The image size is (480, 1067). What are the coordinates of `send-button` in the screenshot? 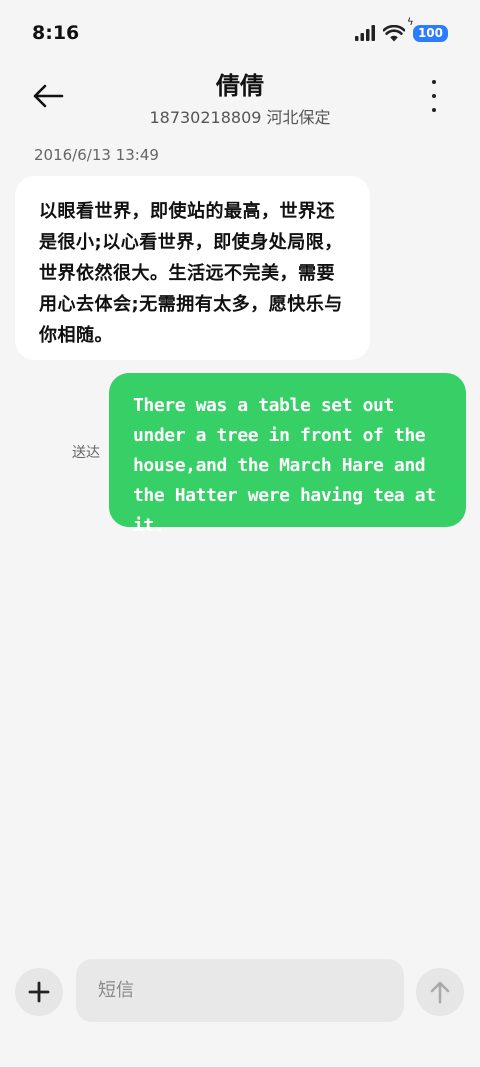 It's located at (440, 992).